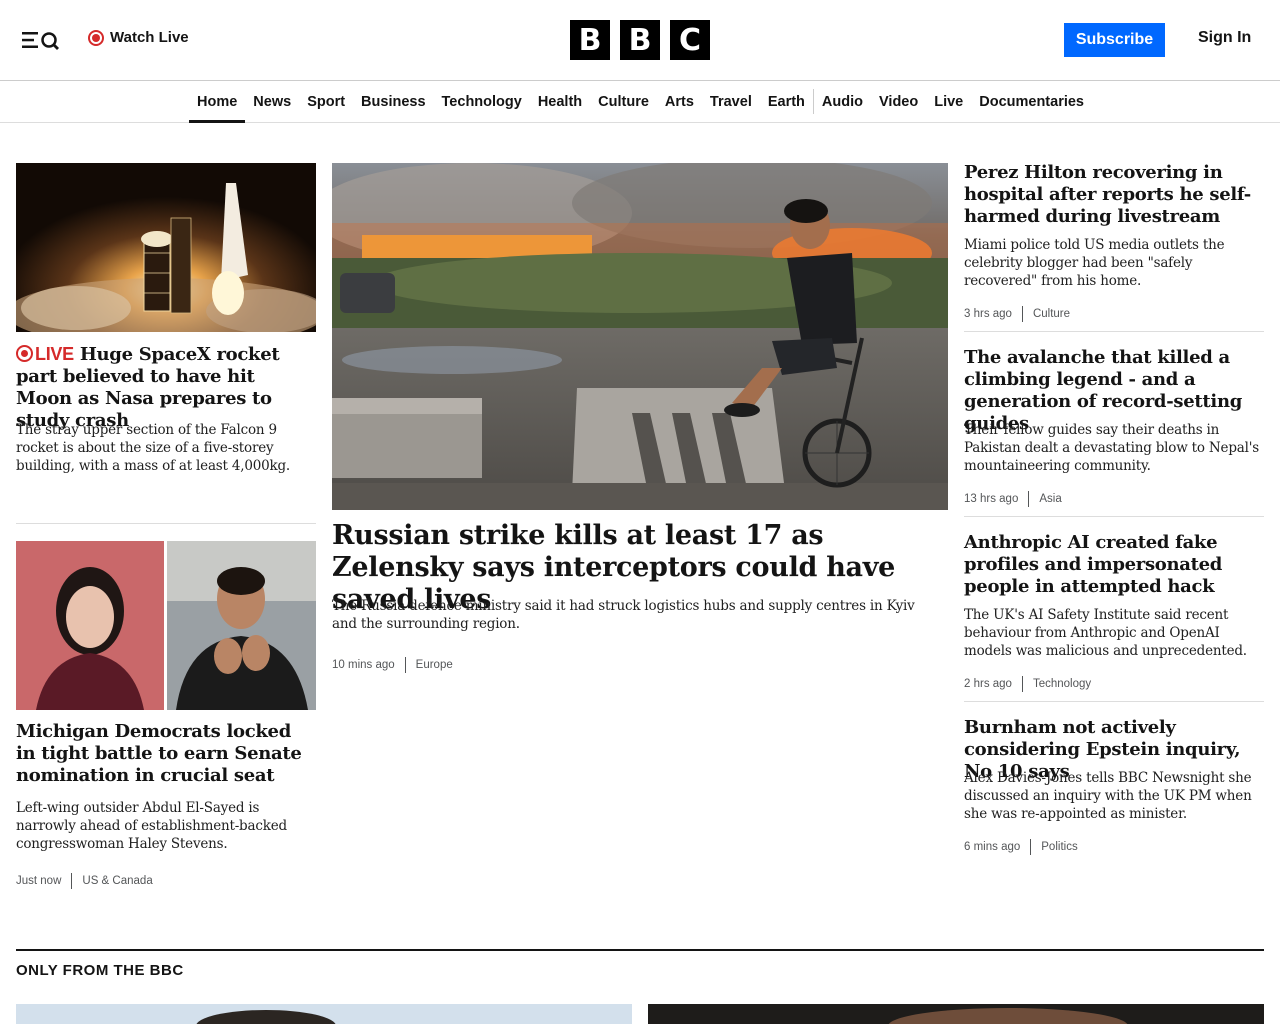 Image resolution: width=1280 pixels, height=1024 pixels. I want to click on watch-live-link: Watch Live, so click(138, 37).